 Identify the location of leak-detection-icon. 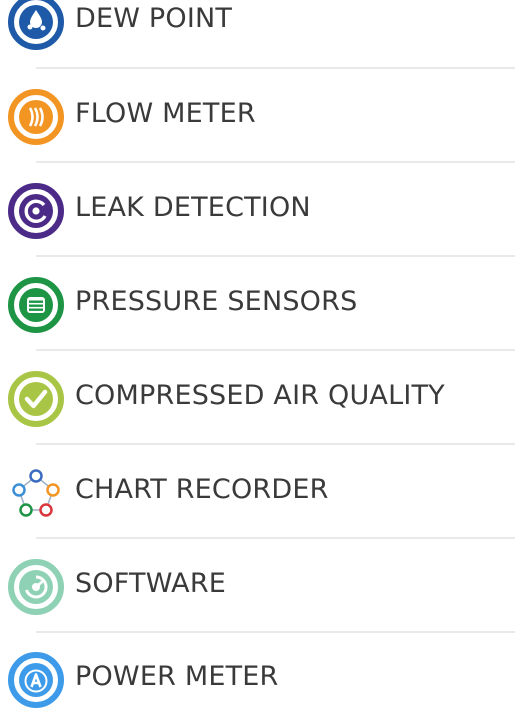
(36, 211).